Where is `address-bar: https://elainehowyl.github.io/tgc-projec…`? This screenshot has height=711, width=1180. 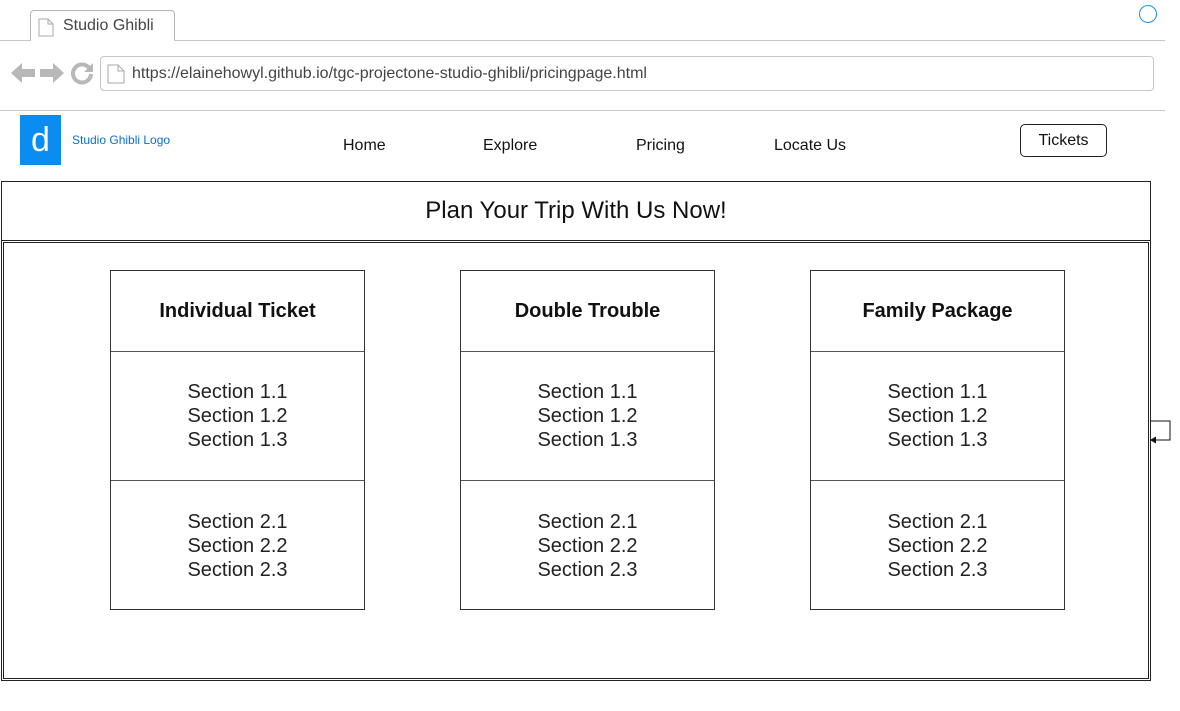 address-bar: https://elainehowyl.github.io/tgc-projec… is located at coordinates (627, 73).